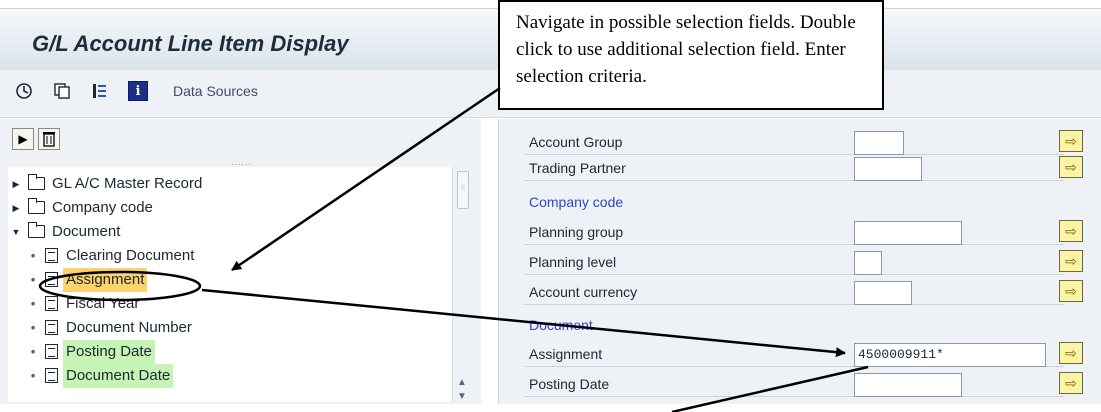 The height and width of the screenshot is (412, 1101). I want to click on callout-arrow, so click(366, 179).